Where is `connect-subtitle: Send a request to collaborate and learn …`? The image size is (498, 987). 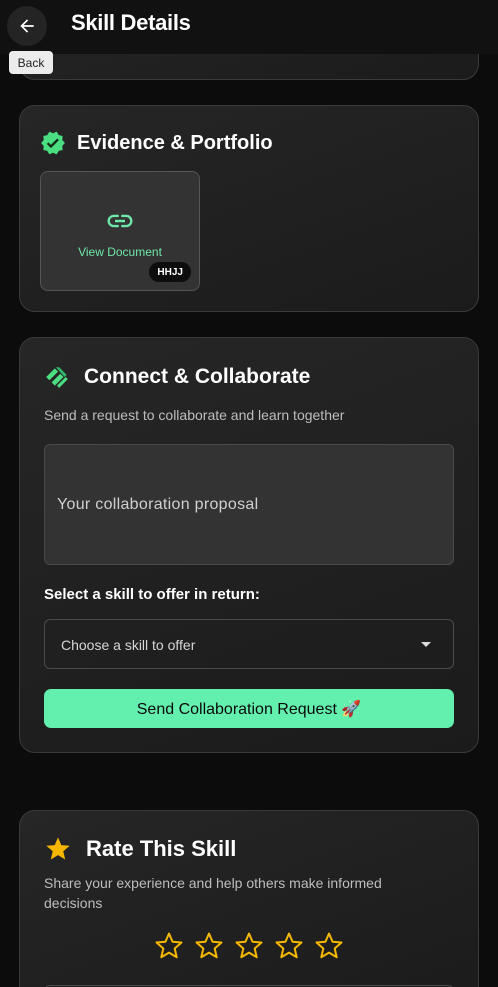 connect-subtitle: Send a request to collaborate and learn … is located at coordinates (194, 415).